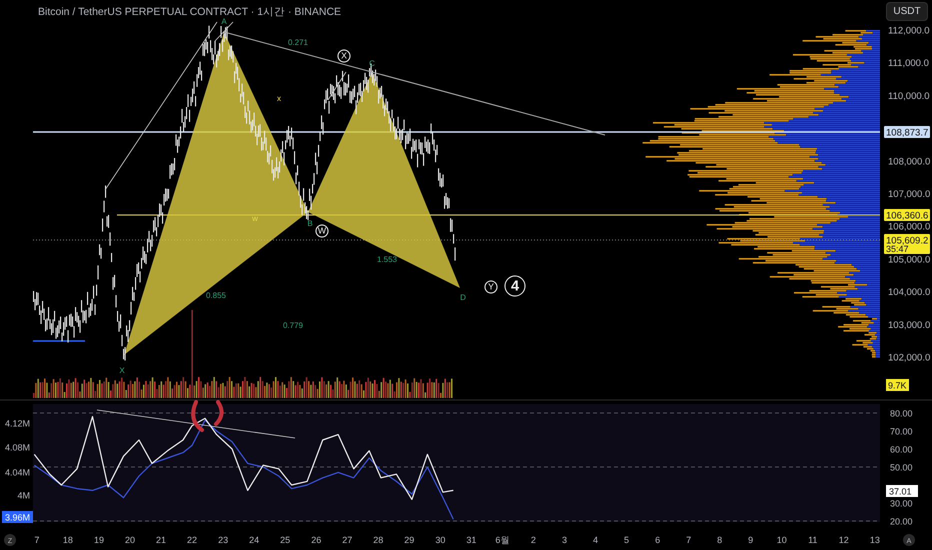 The image size is (932, 550). I want to click on time-axis-label: 25, so click(285, 540).